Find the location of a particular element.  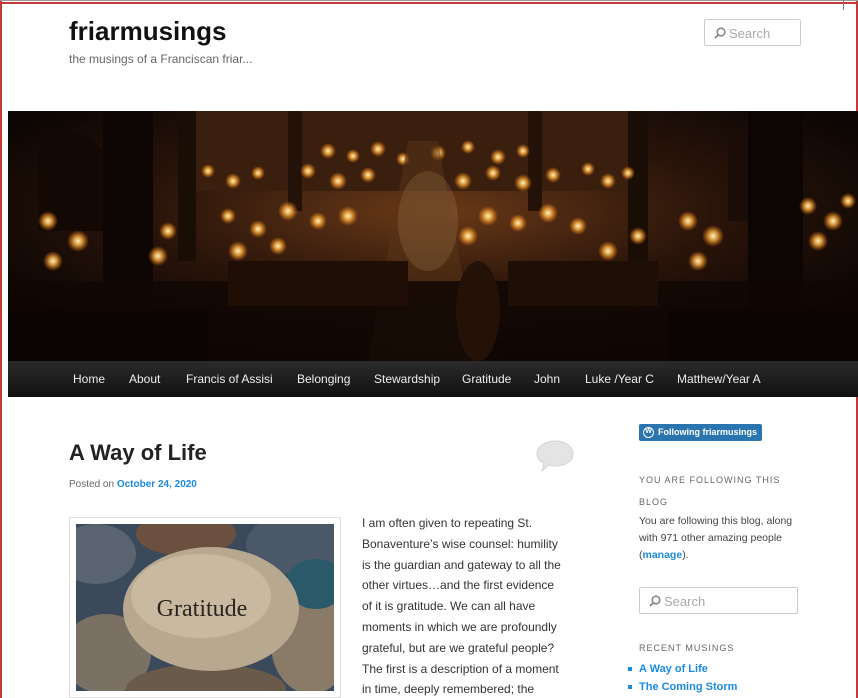

post-line: I am often given to repeating St. is located at coordinates (447, 523).